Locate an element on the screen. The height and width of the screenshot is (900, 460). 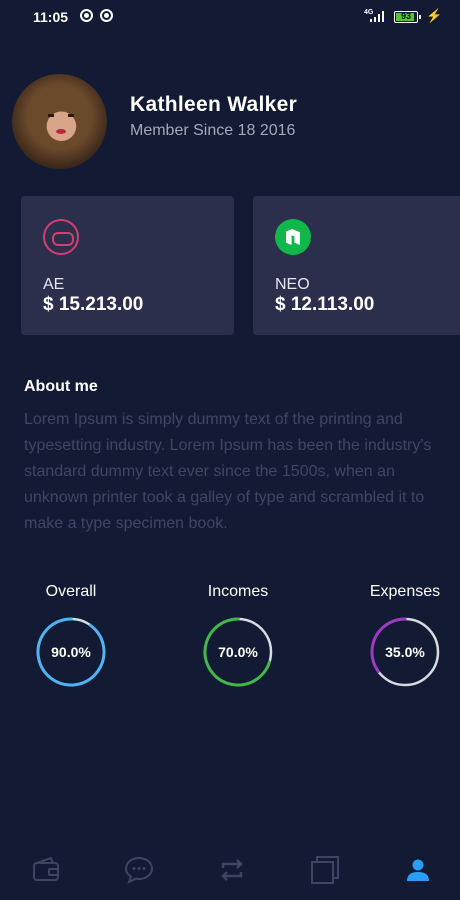
status-time: 11:05 is located at coordinates (51, 17).